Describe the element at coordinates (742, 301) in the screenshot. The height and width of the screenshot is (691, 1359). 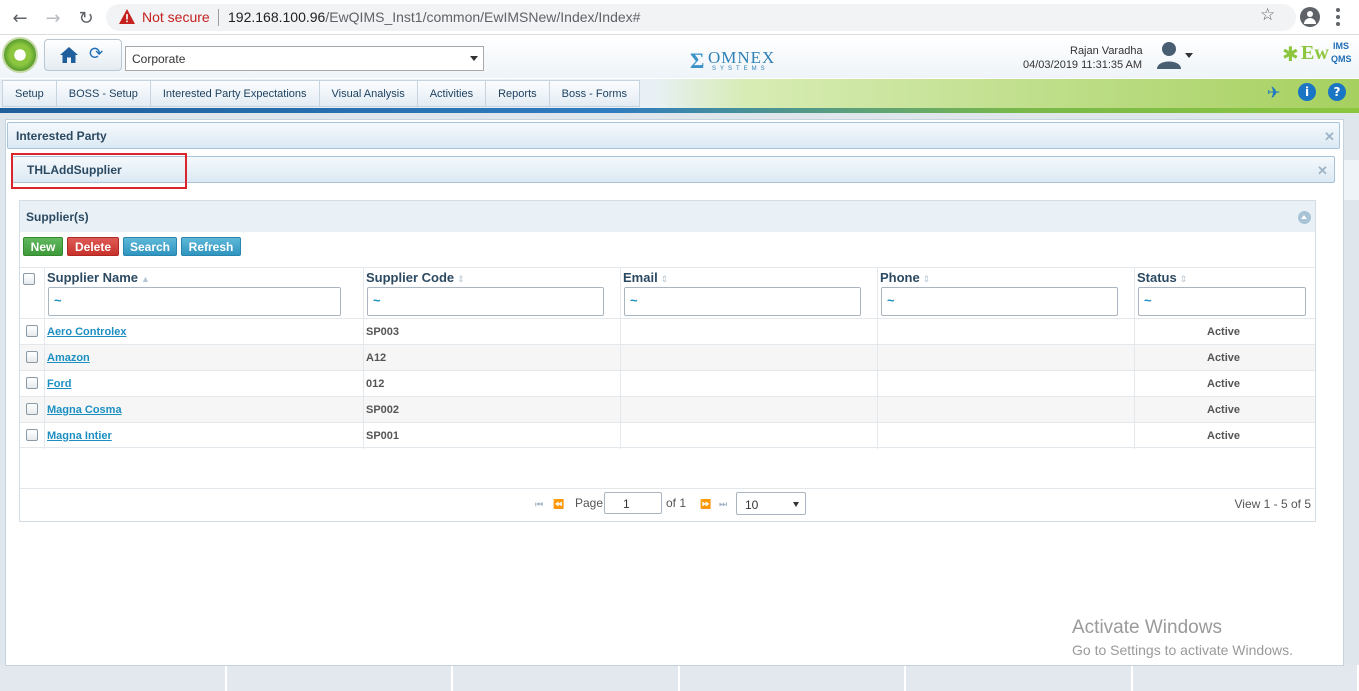
I see `filter-email-input: ~` at that location.